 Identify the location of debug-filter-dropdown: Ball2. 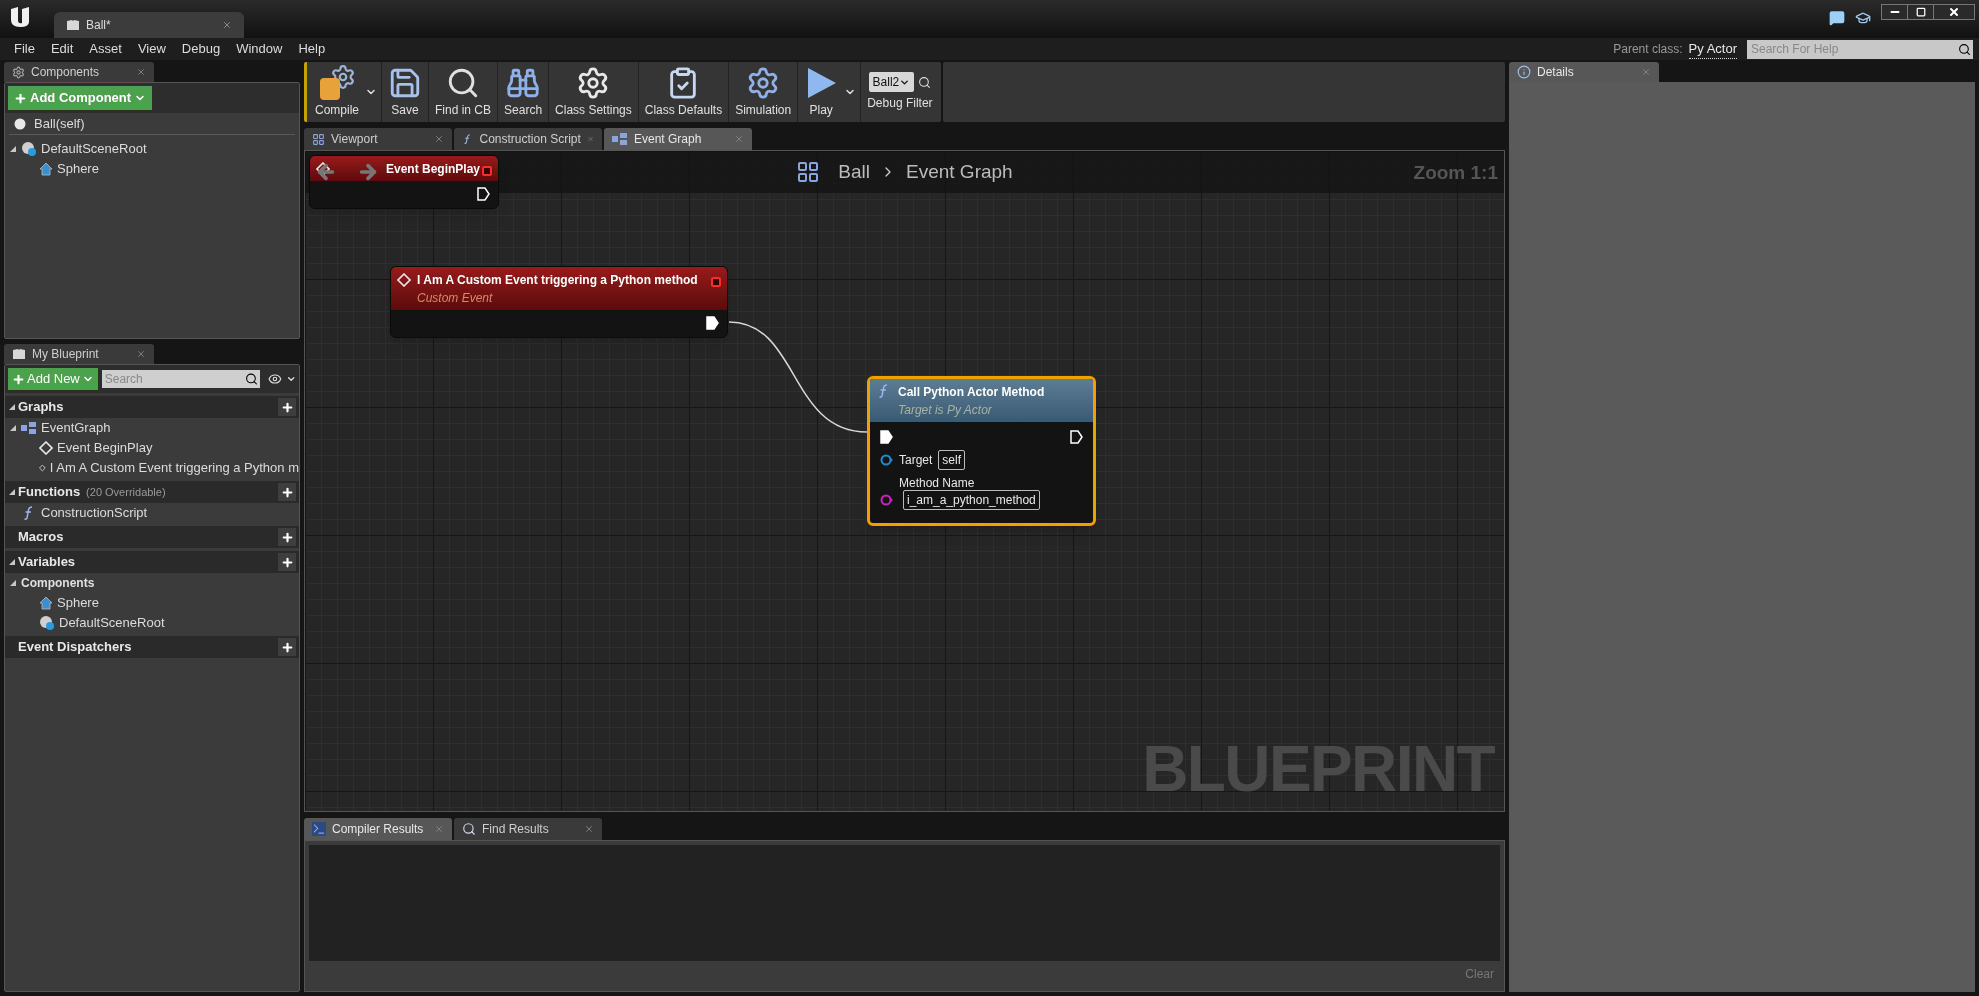
(891, 82).